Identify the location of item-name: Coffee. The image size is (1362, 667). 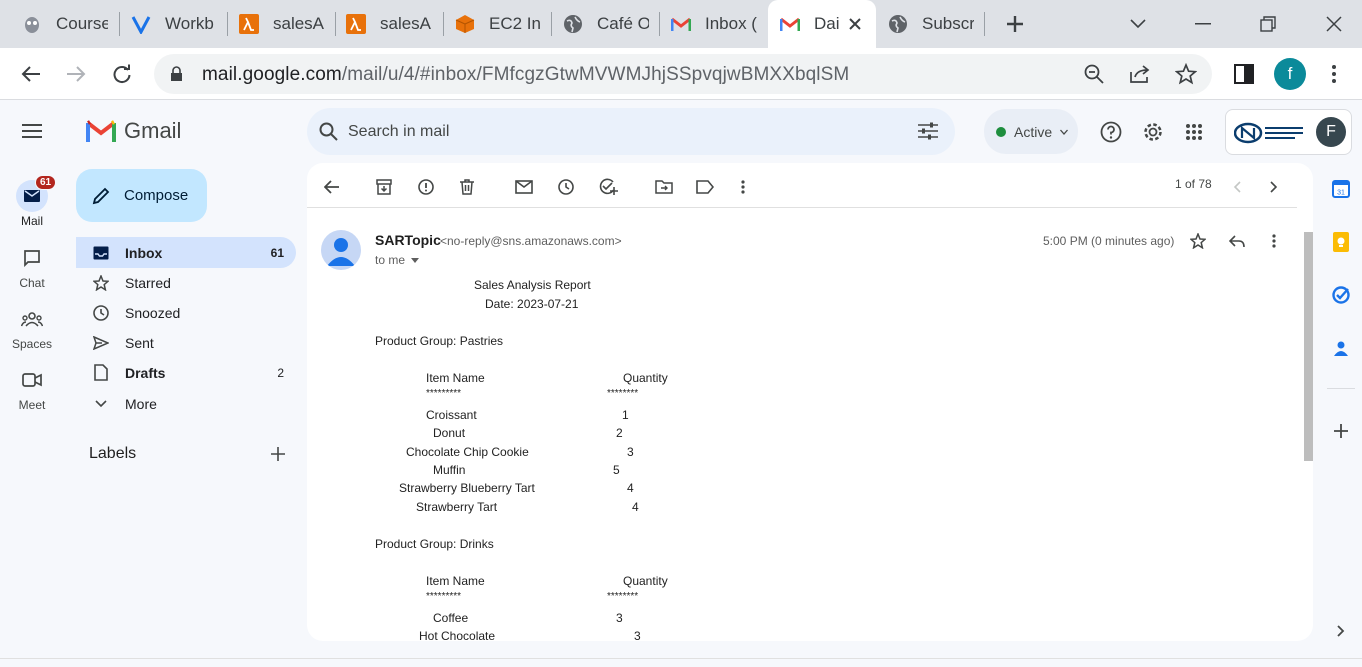
(451, 618).